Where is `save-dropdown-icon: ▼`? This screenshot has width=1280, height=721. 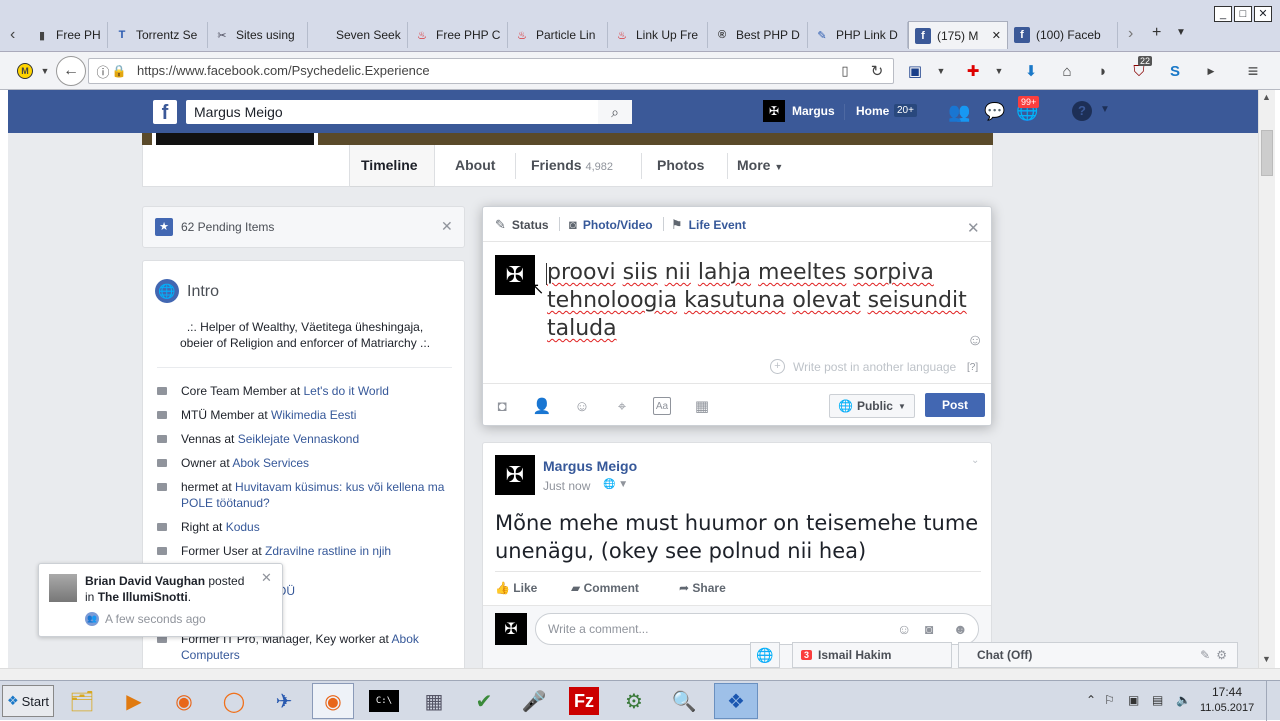
save-dropdown-icon: ▼ is located at coordinates (941, 71).